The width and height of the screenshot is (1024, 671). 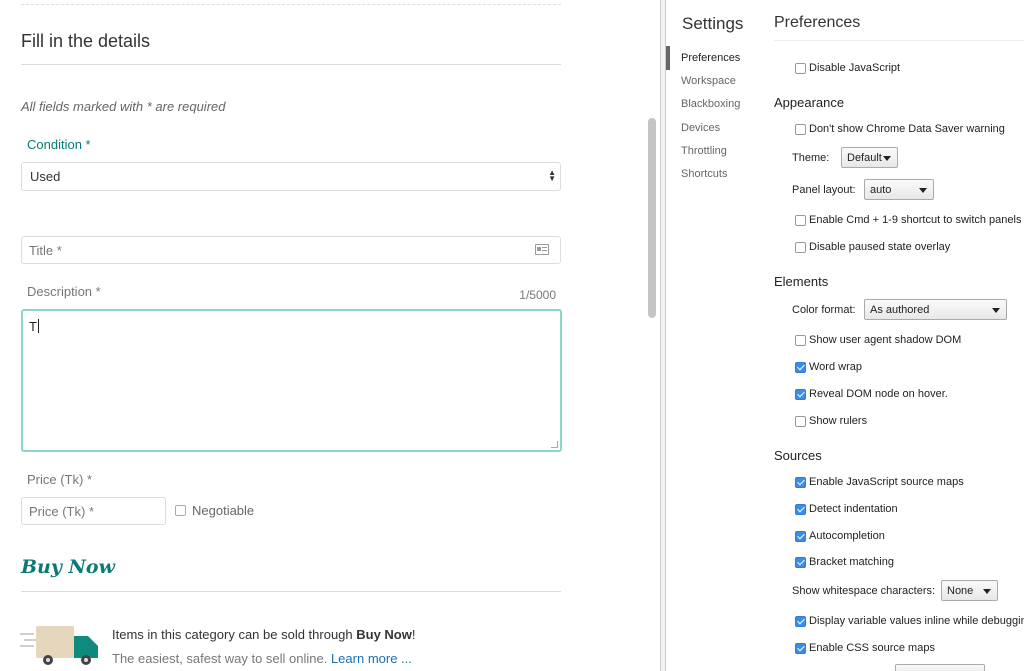 I want to click on condition-select: Used ▲ ▼, so click(x=291, y=176).